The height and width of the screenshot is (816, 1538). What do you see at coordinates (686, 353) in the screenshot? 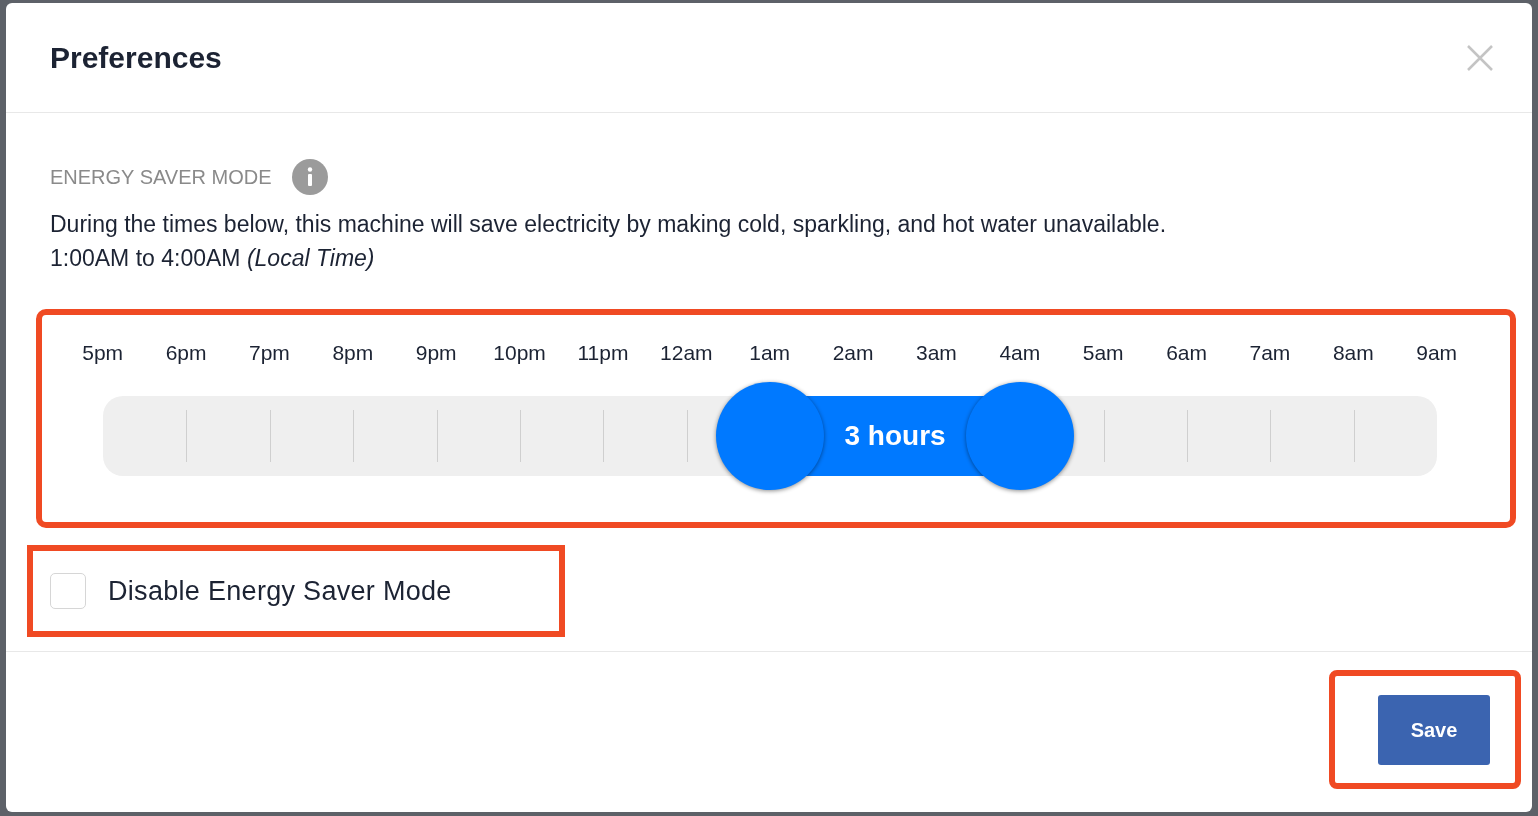
I see `hour-label: 12am` at bounding box center [686, 353].